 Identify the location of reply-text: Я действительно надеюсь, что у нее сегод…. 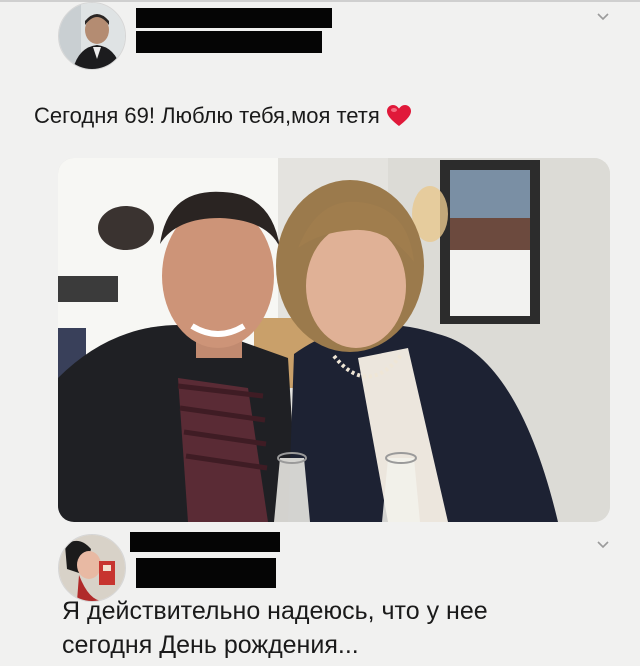
(342, 628).